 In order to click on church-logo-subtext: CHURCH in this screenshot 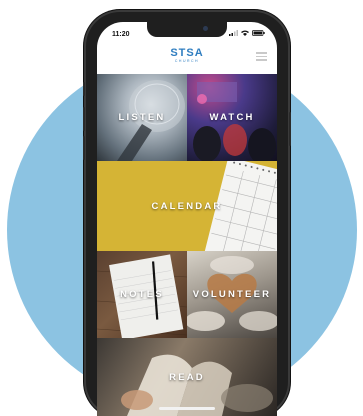, I will do `click(187, 61)`.